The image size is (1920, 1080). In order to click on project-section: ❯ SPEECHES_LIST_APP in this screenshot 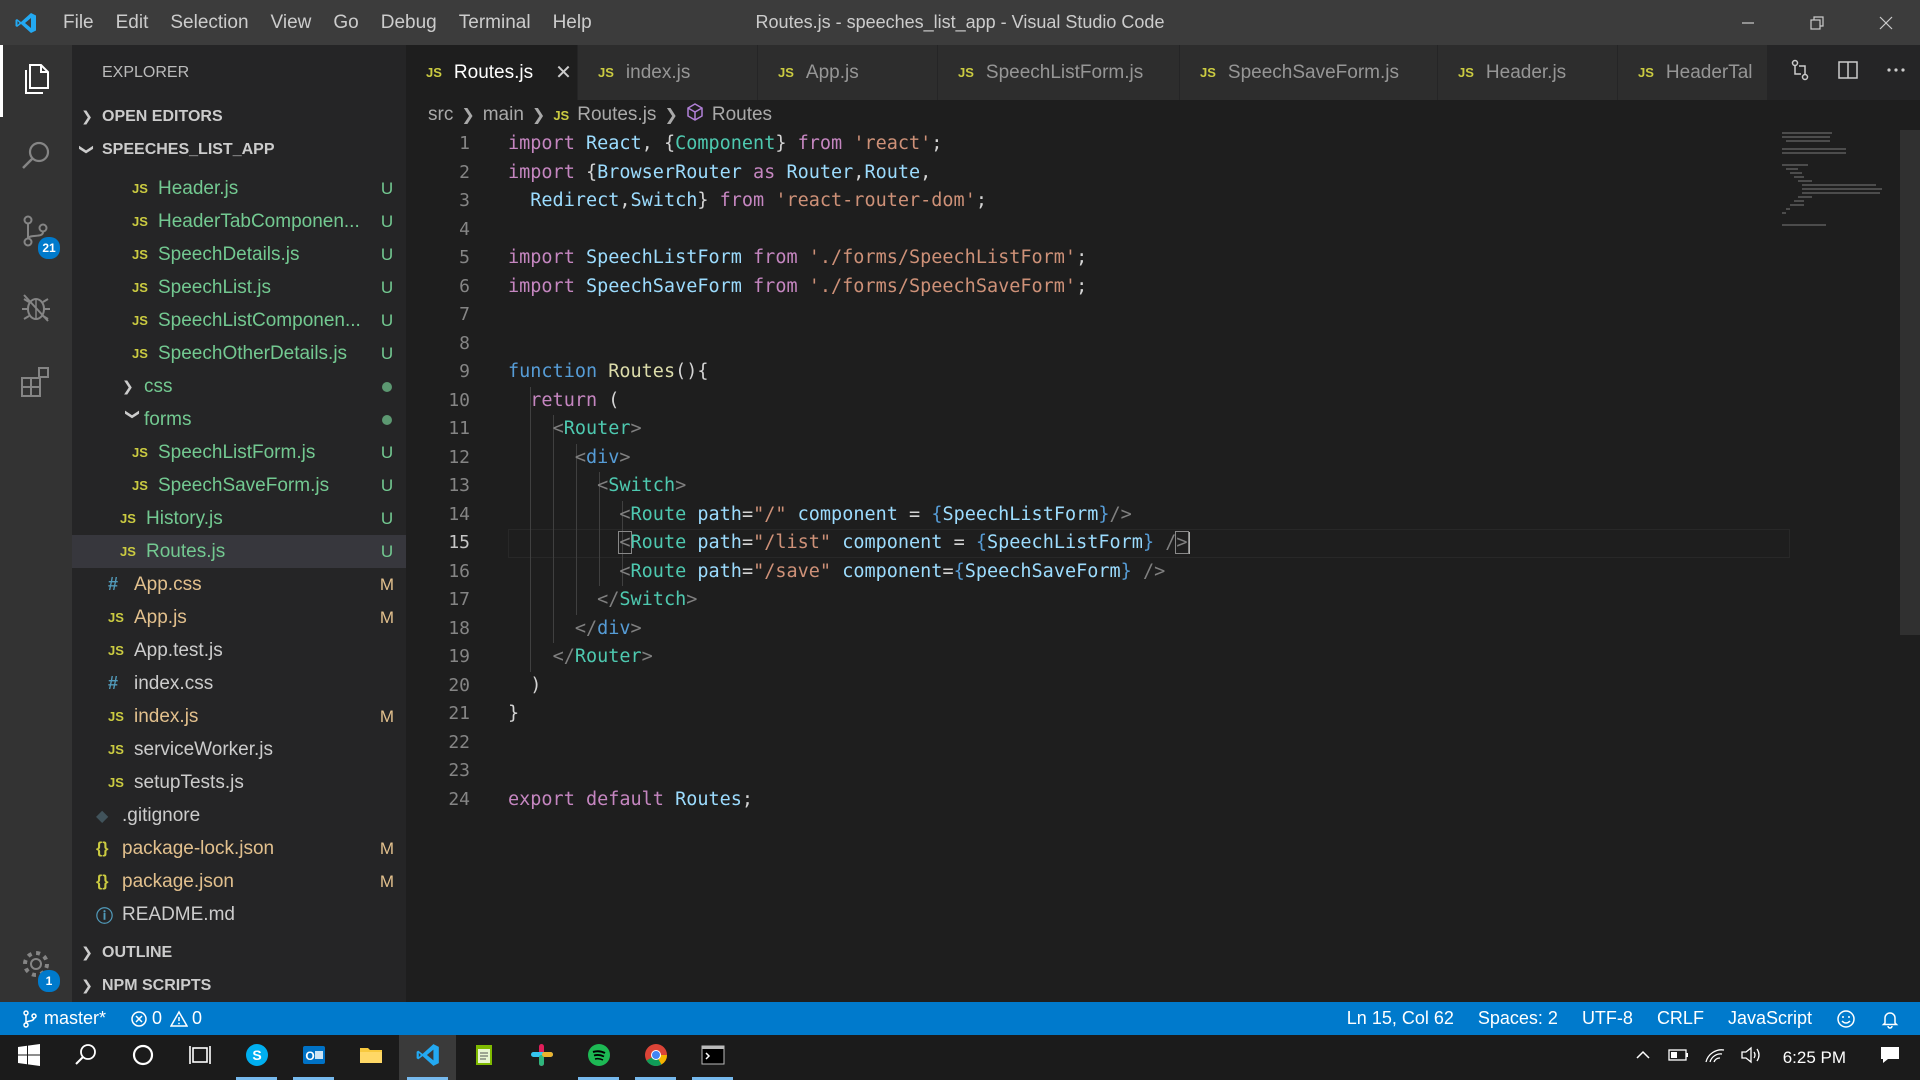, I will do `click(239, 149)`.